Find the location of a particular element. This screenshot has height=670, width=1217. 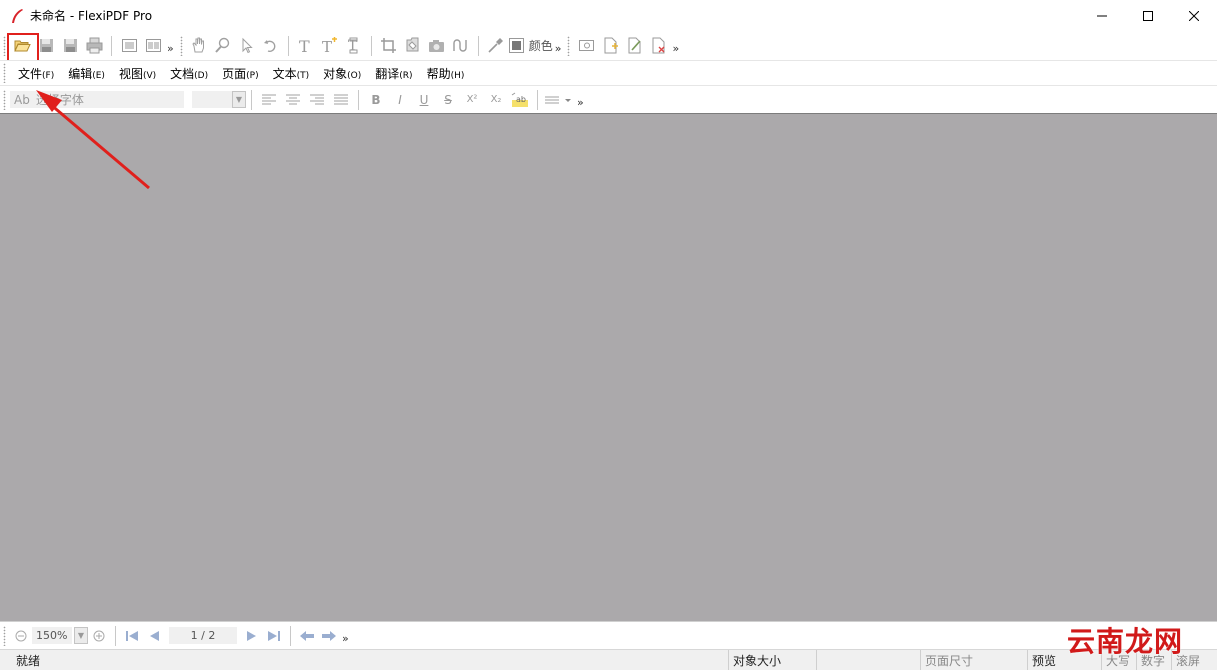

menu-document: 文档(D) is located at coordinates (189, 73).